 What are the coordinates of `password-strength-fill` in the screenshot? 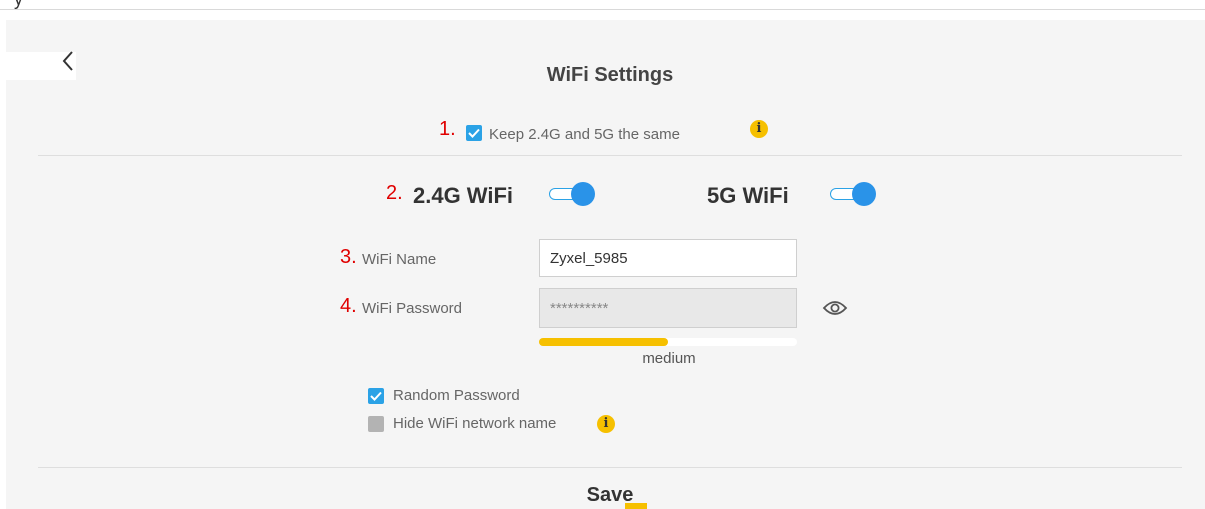 It's located at (603, 342).